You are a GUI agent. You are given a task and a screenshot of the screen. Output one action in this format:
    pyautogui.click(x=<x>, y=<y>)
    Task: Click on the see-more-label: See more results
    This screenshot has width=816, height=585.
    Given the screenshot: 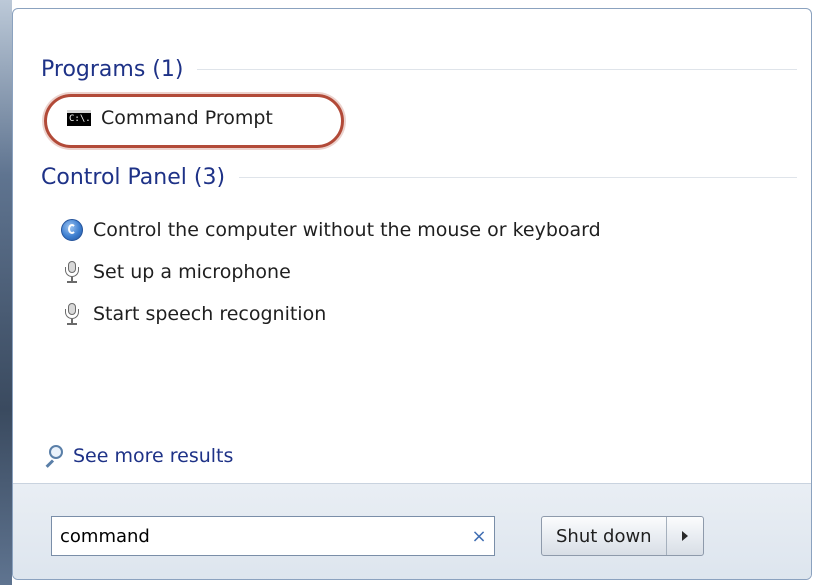 What is the action you would take?
    pyautogui.click(x=153, y=456)
    